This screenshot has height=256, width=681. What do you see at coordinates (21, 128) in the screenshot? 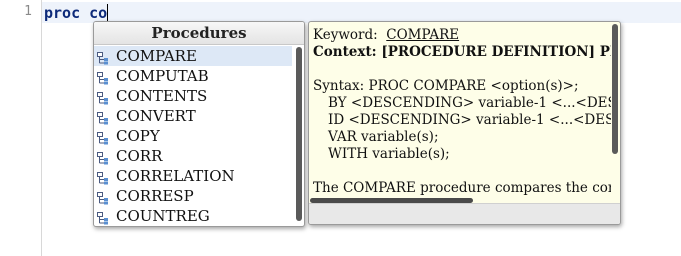
I see `line-number-gutter: 1` at bounding box center [21, 128].